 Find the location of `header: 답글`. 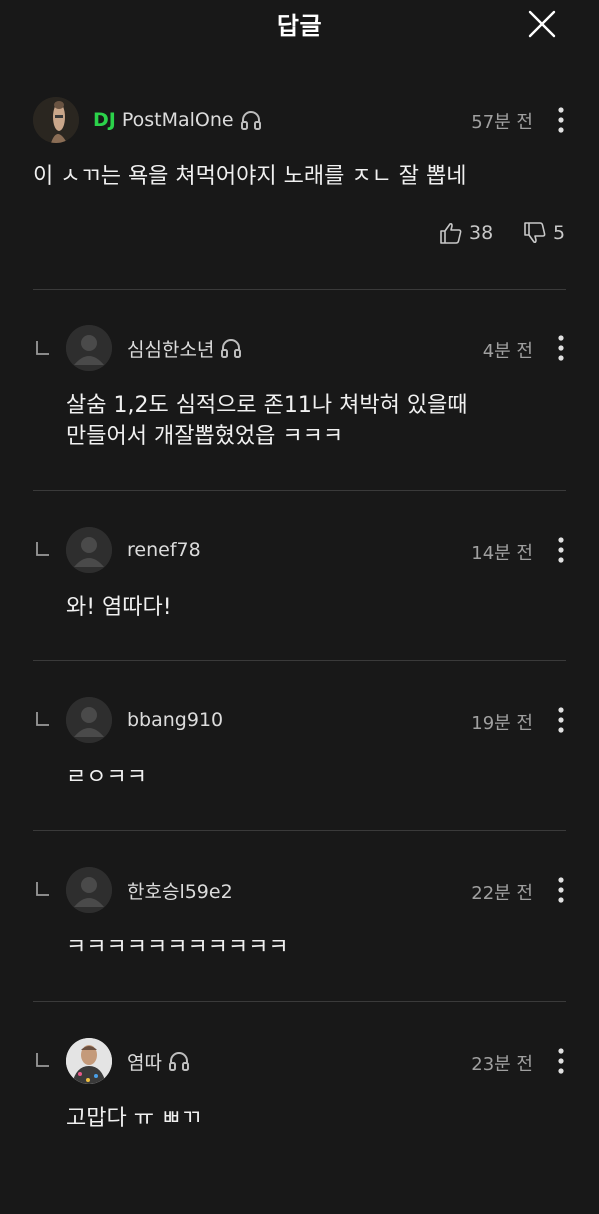

header: 답글 is located at coordinates (299, 25).